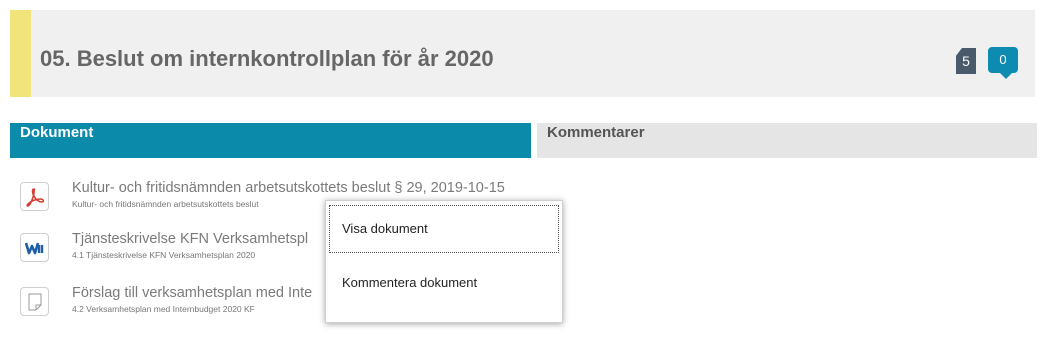 This screenshot has height=354, width=1050. What do you see at coordinates (20, 53) in the screenshot?
I see `accent-bar` at bounding box center [20, 53].